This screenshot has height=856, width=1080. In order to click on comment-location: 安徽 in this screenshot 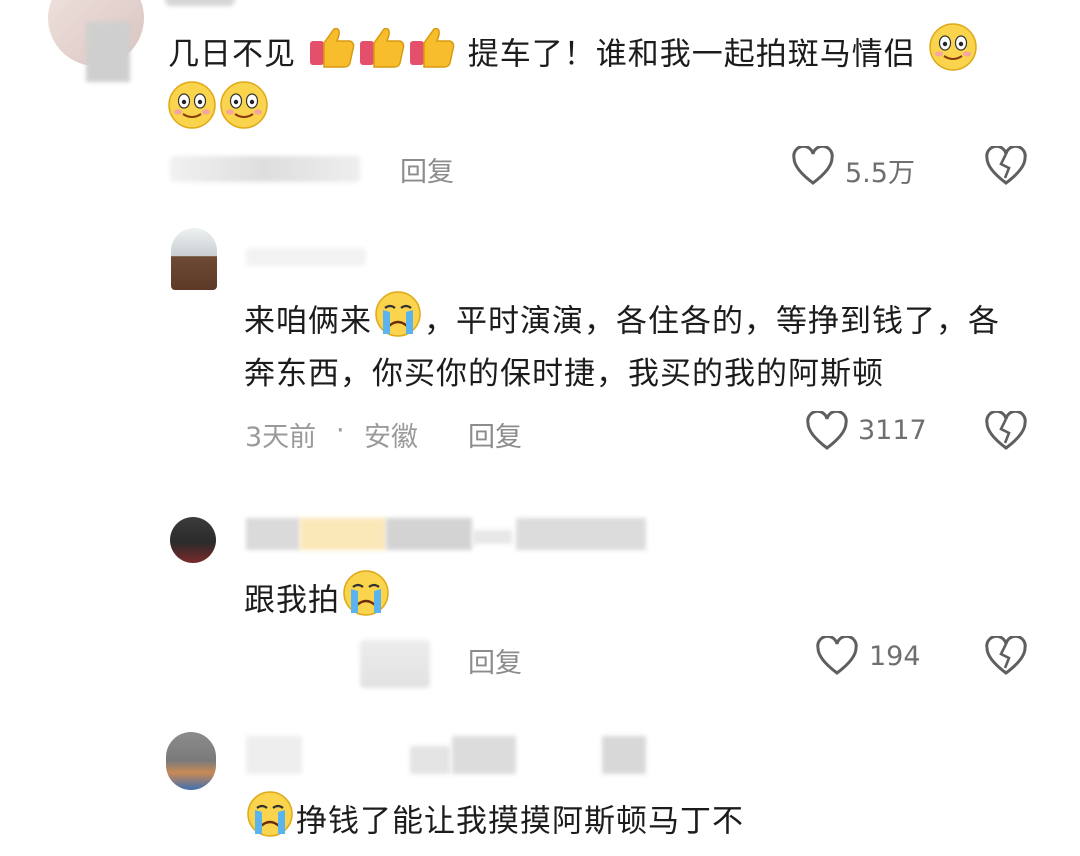, I will do `click(391, 437)`.